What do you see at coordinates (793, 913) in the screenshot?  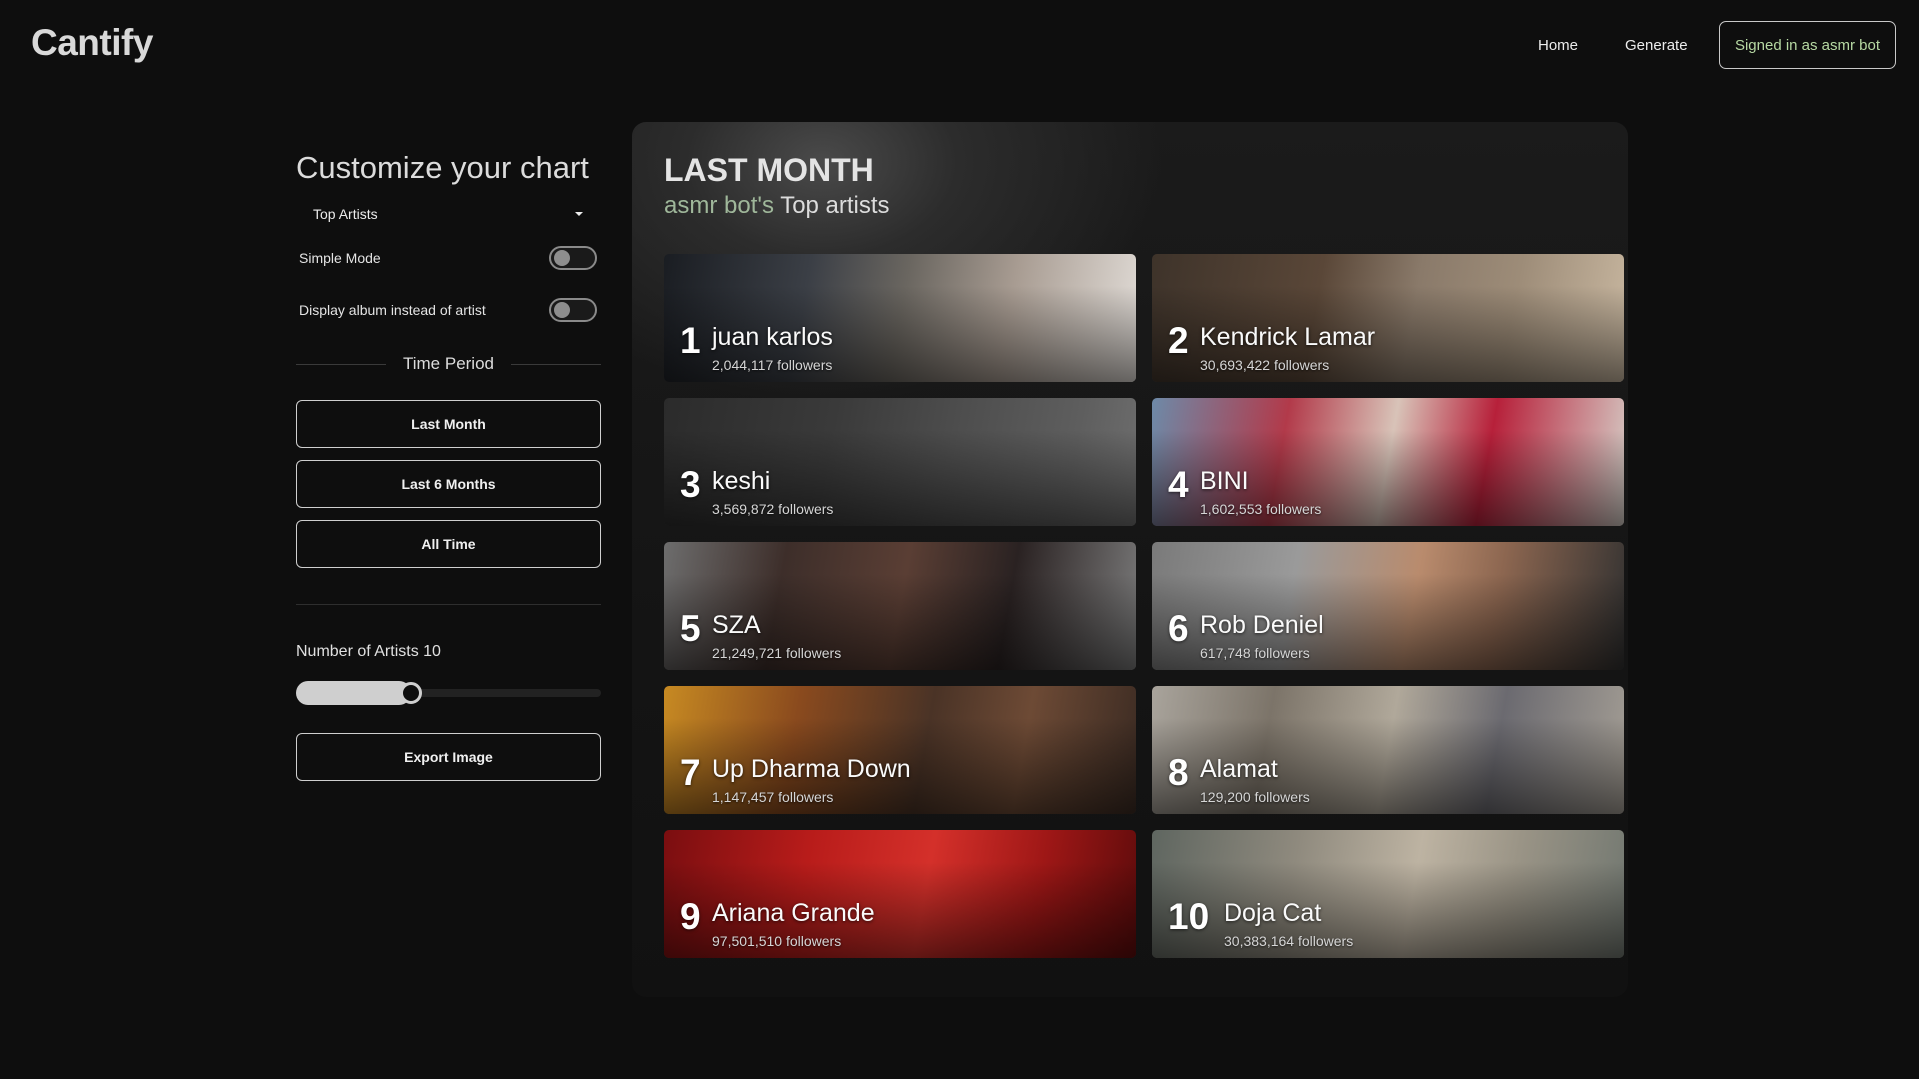 I see `artist-name: Ariana Grande` at bounding box center [793, 913].